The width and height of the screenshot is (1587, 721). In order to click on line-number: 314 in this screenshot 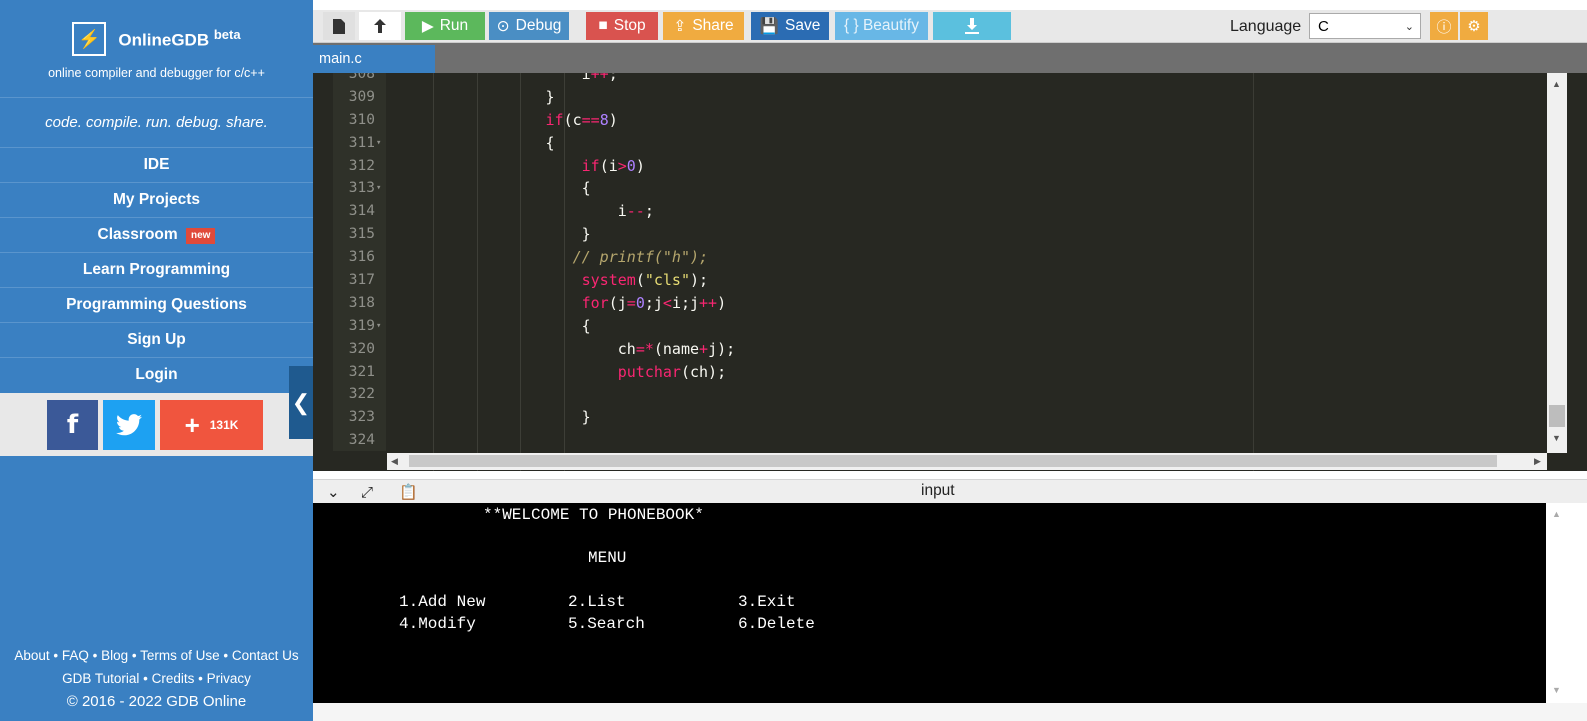, I will do `click(361, 211)`.